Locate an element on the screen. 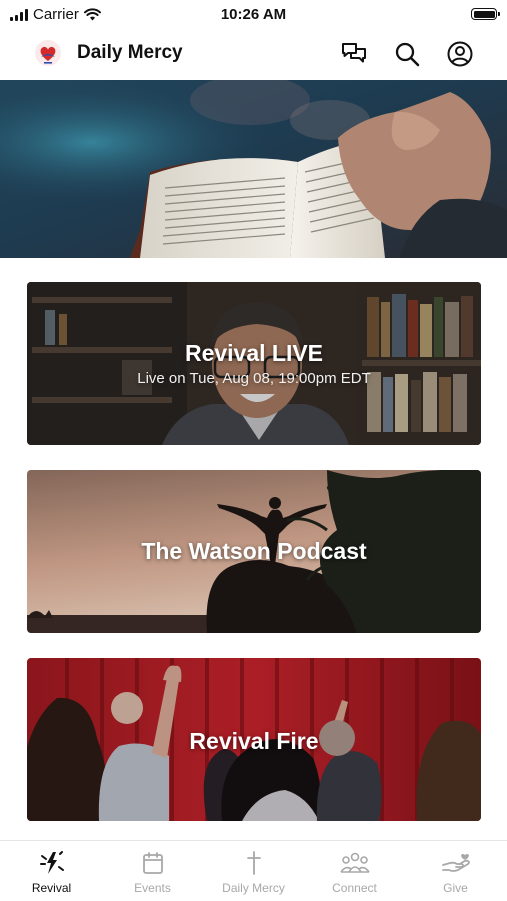 This screenshot has width=507, height=901. revival-fire-text: Revival Fire is located at coordinates (254, 741).